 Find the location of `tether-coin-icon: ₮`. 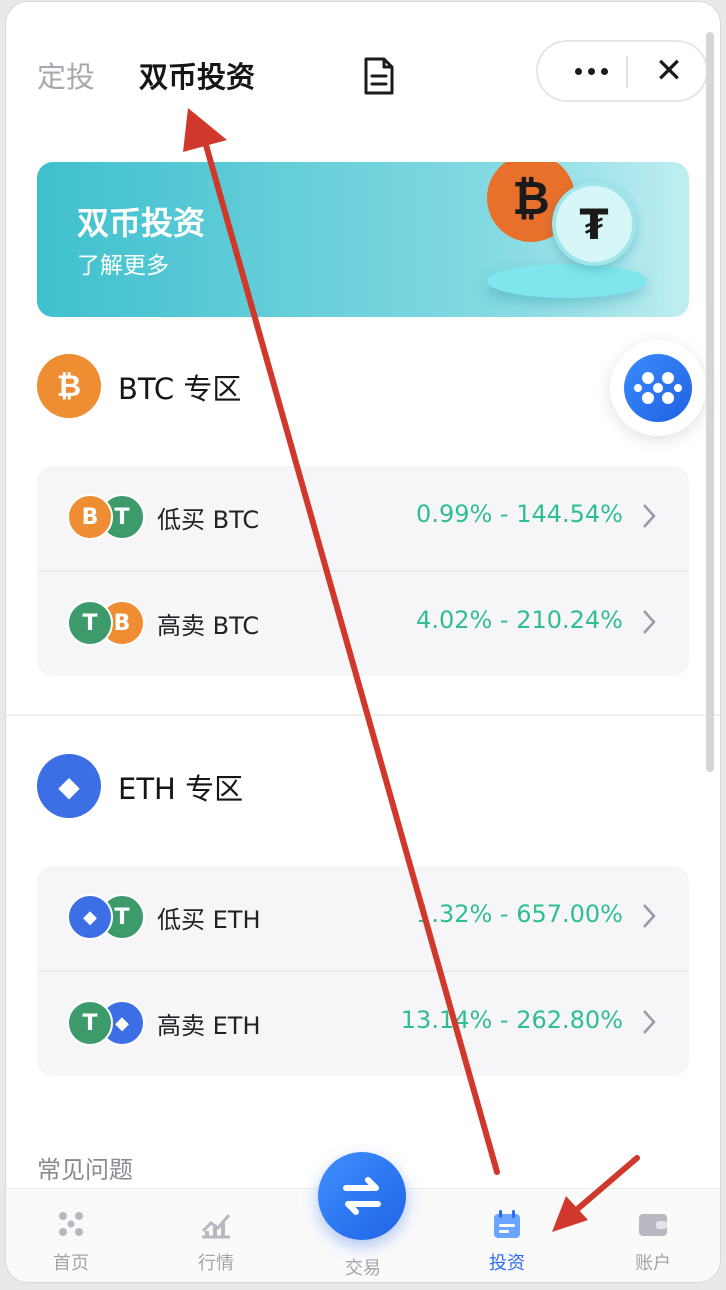

tether-coin-icon: ₮ is located at coordinates (594, 224).